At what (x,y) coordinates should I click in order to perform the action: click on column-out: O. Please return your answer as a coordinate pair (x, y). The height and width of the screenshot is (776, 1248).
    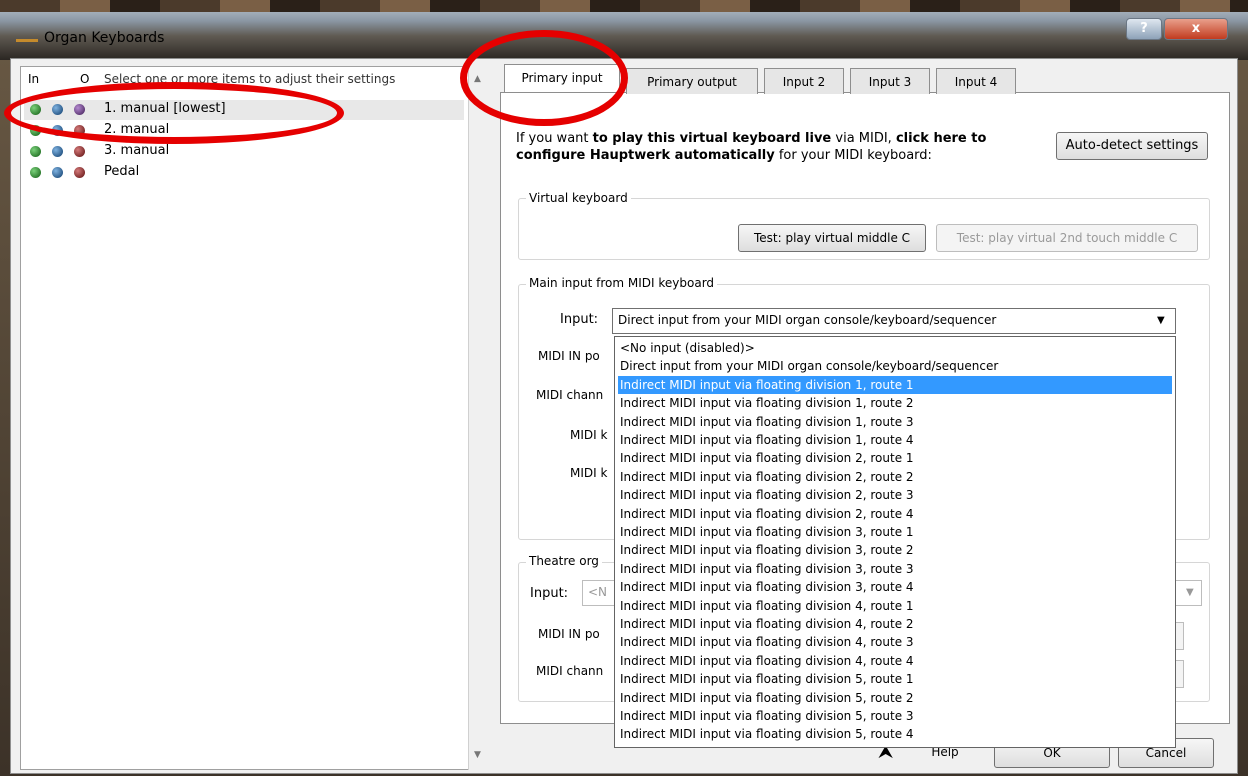
    Looking at the image, I should click on (85, 79).